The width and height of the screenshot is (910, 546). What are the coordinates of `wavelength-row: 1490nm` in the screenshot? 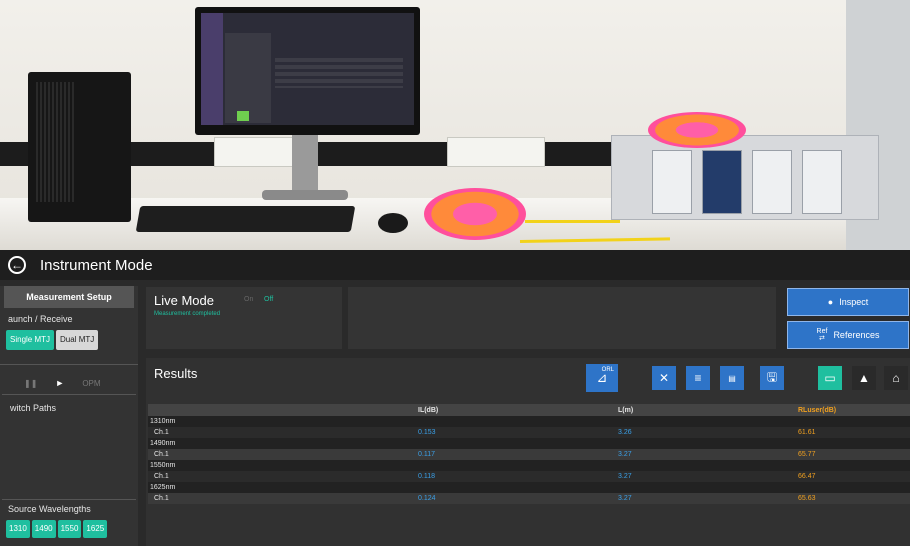 It's located at (529, 443).